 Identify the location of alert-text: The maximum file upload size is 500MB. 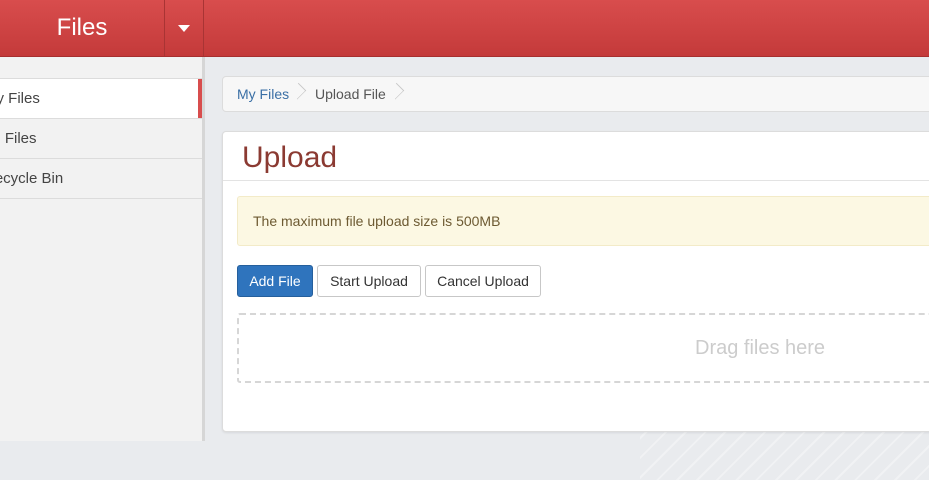
(377, 221).